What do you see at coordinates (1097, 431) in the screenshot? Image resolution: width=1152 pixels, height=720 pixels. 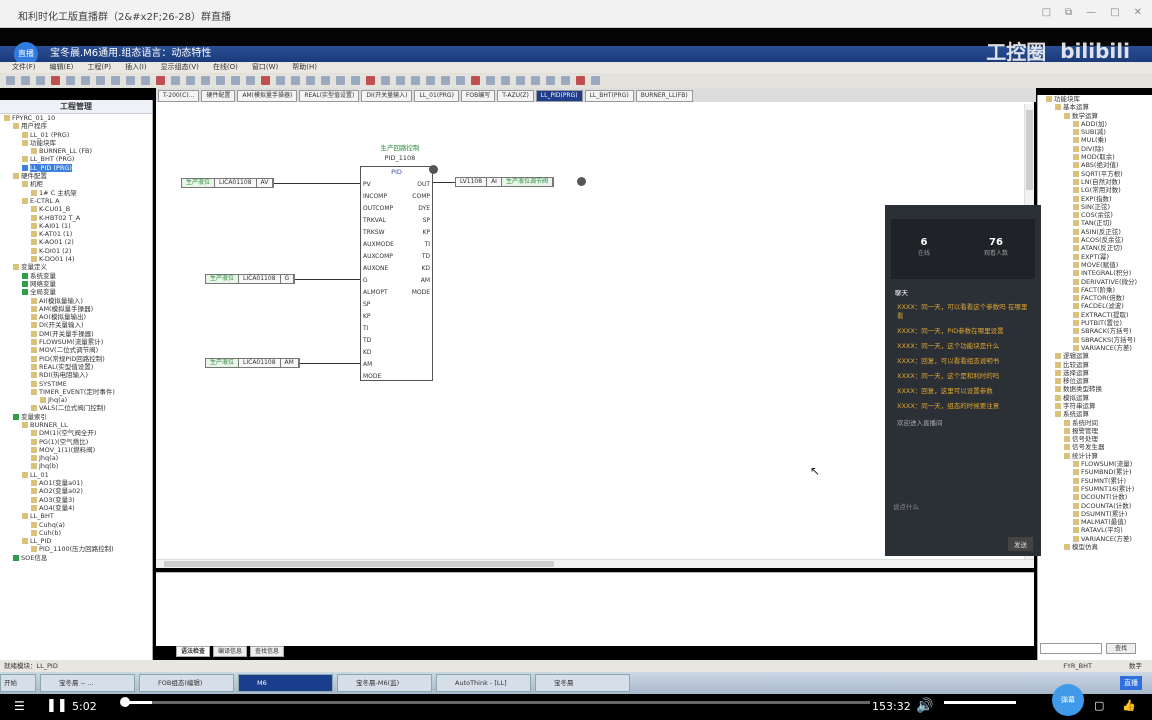 I see `tree-item: 报警管理` at bounding box center [1097, 431].